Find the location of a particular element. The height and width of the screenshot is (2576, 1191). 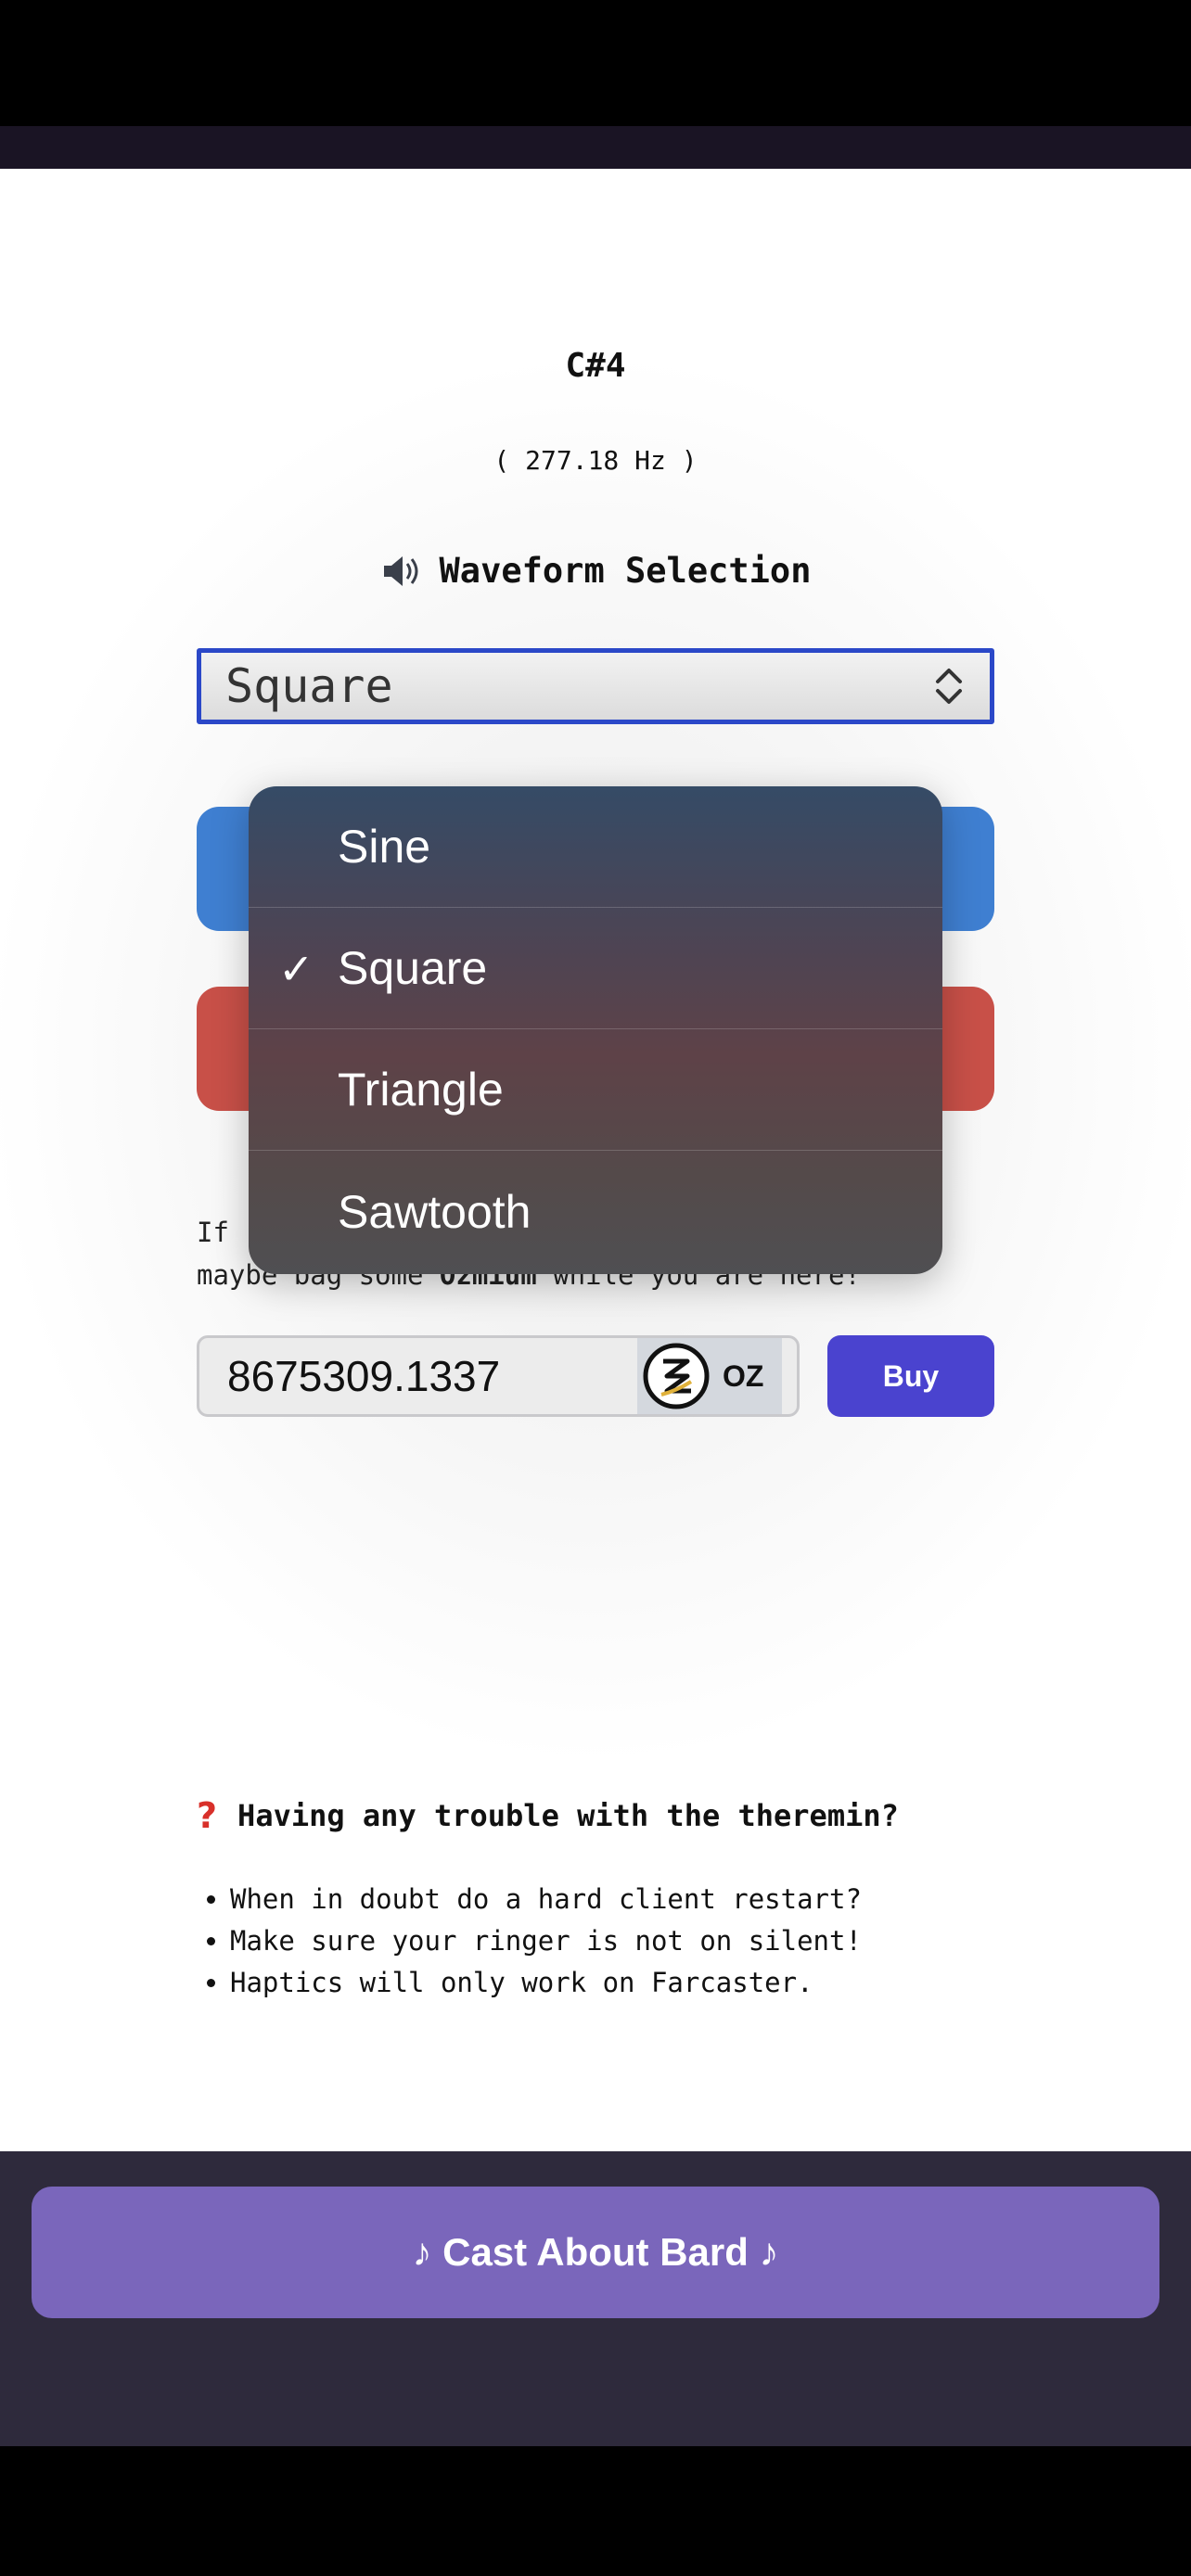

option-label: Triangle is located at coordinates (421, 1090).